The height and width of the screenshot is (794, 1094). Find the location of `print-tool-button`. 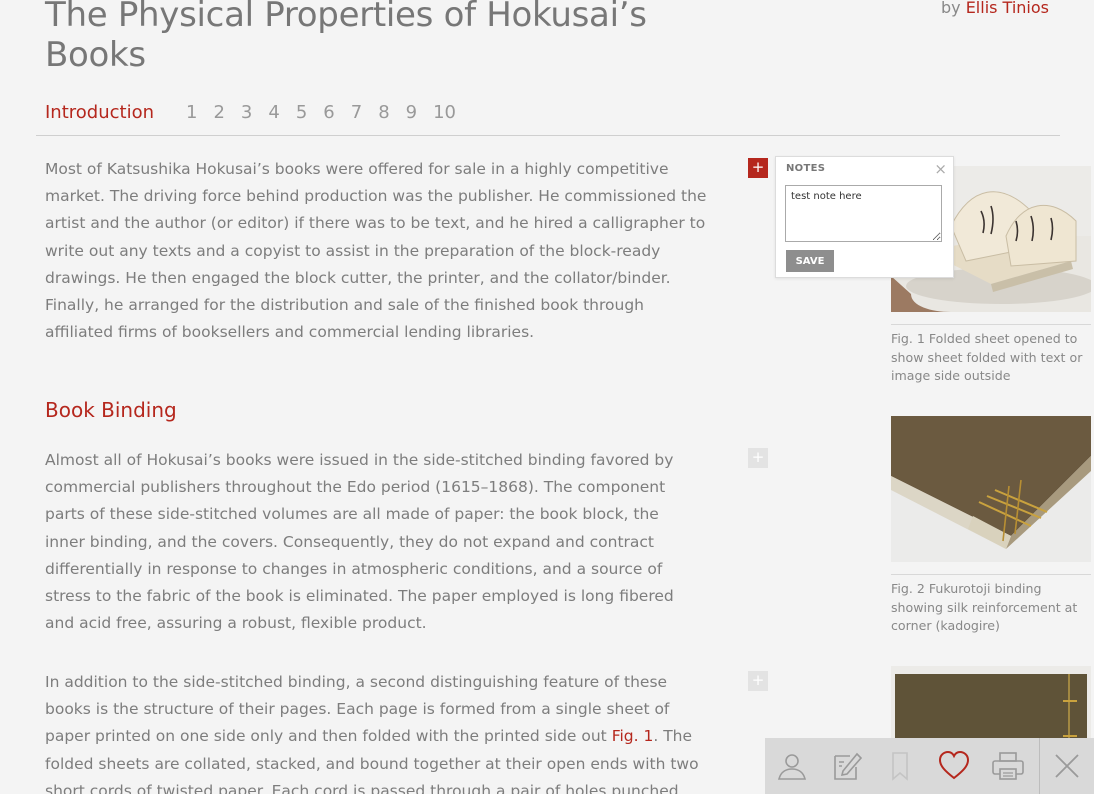

print-tool-button is located at coordinates (1008, 766).